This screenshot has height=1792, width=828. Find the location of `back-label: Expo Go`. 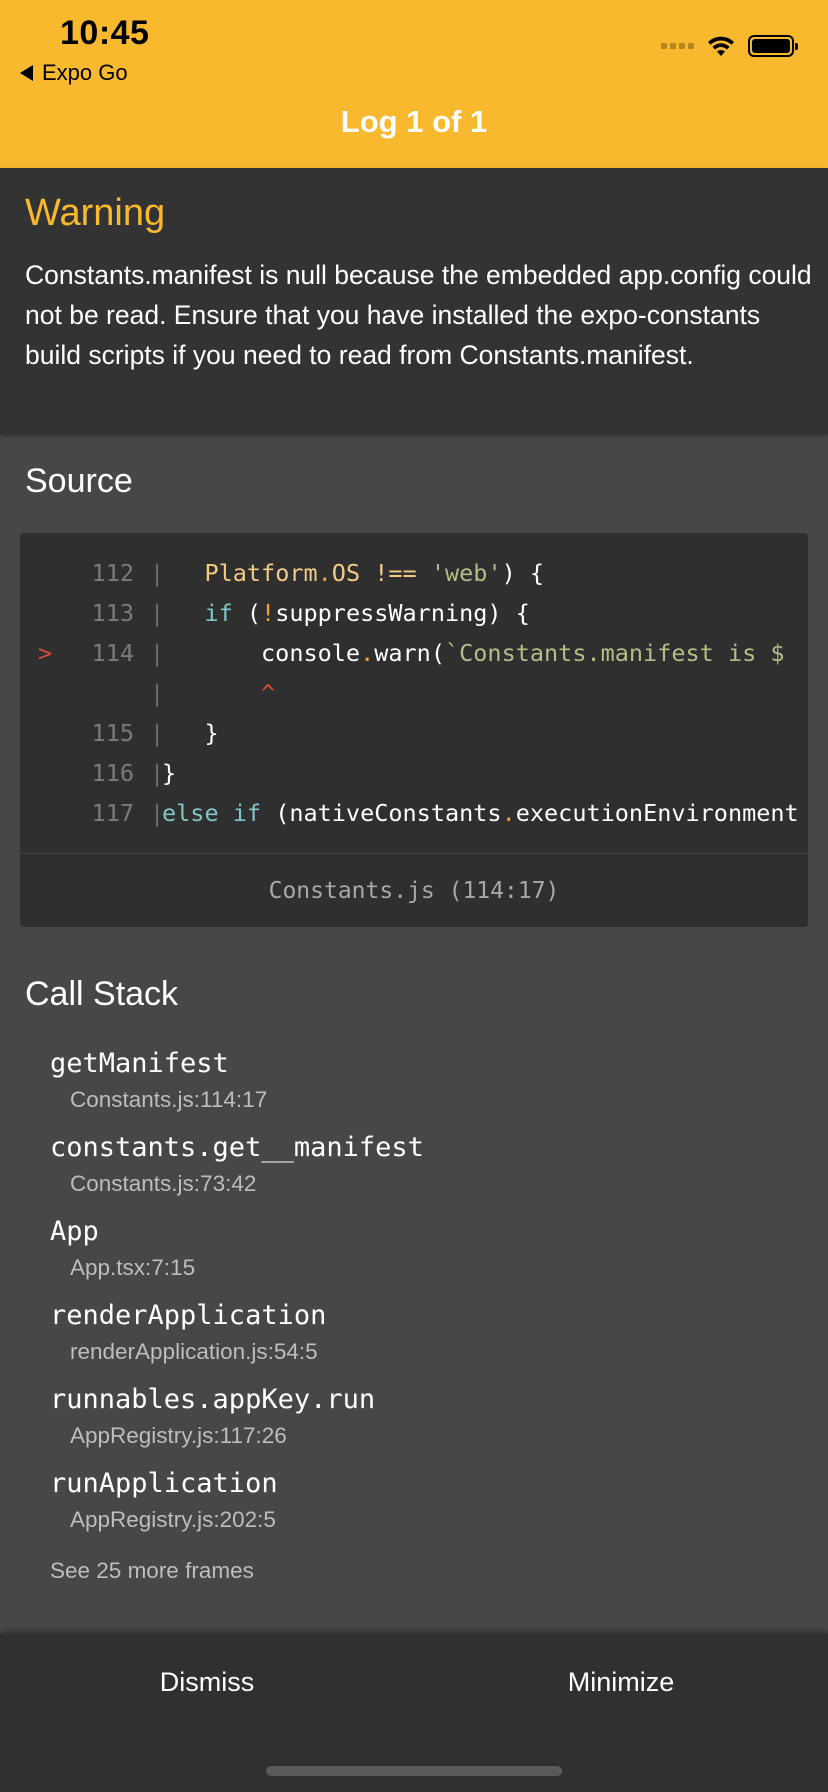

back-label: Expo Go is located at coordinates (85, 72).